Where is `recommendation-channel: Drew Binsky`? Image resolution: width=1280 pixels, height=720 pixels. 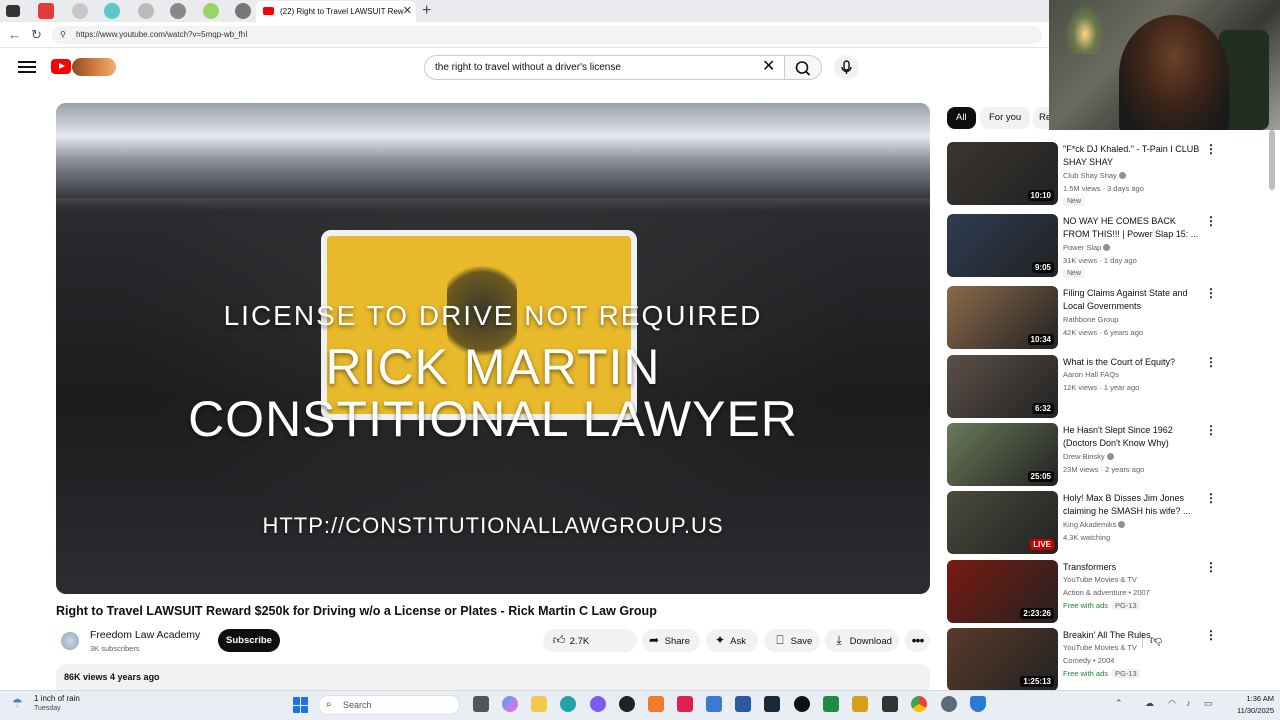 recommendation-channel: Drew Binsky is located at coordinates (1088, 456).